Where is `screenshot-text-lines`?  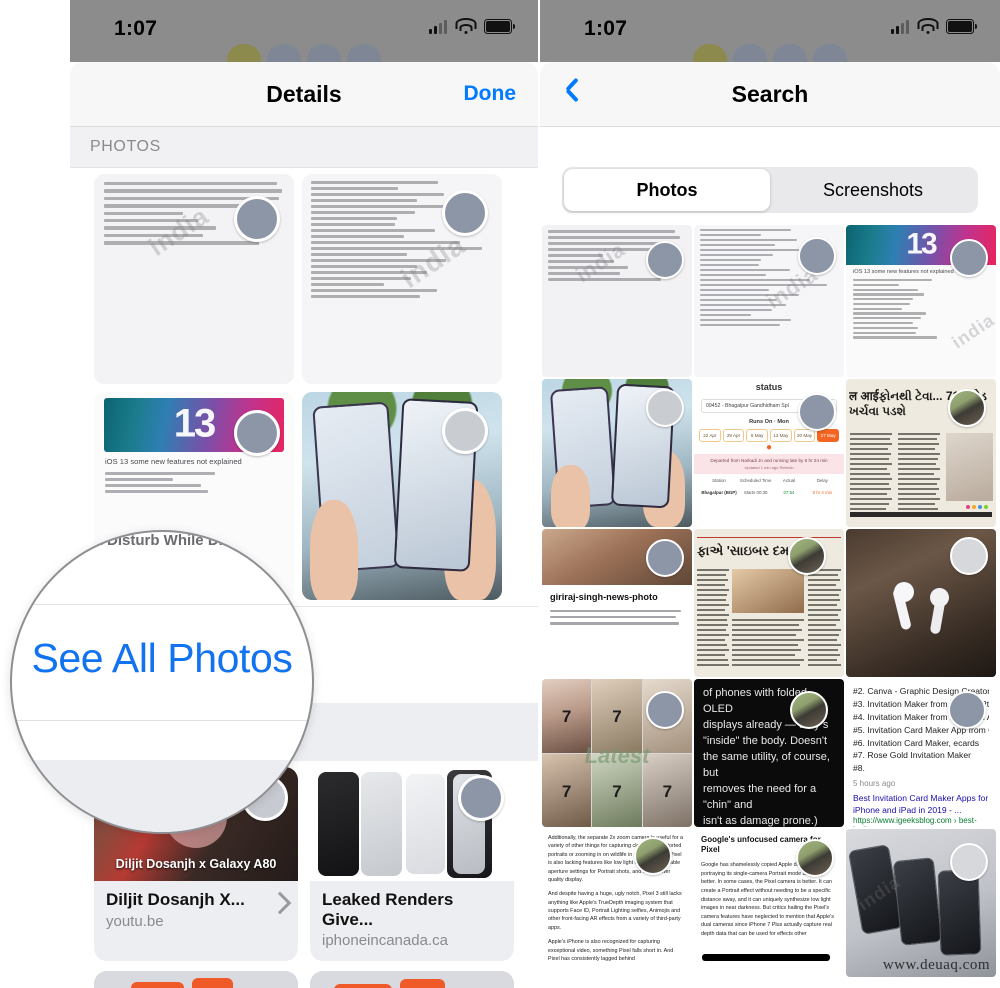
screenshot-text-lines is located at coordinates (194, 484).